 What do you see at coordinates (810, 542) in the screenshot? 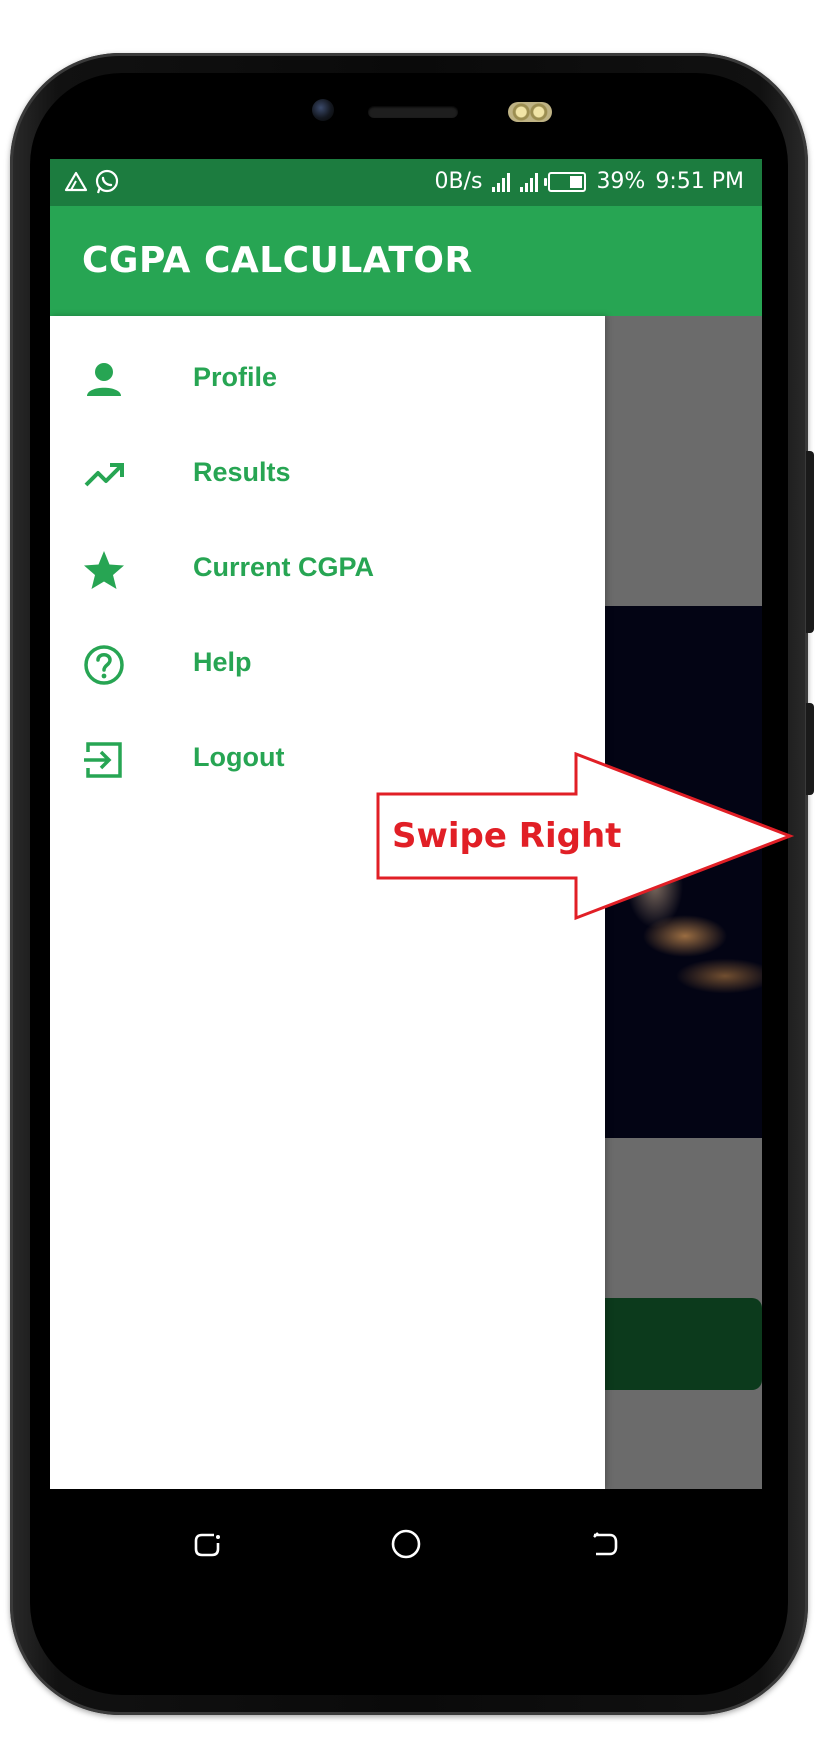
I see `volume-button` at bounding box center [810, 542].